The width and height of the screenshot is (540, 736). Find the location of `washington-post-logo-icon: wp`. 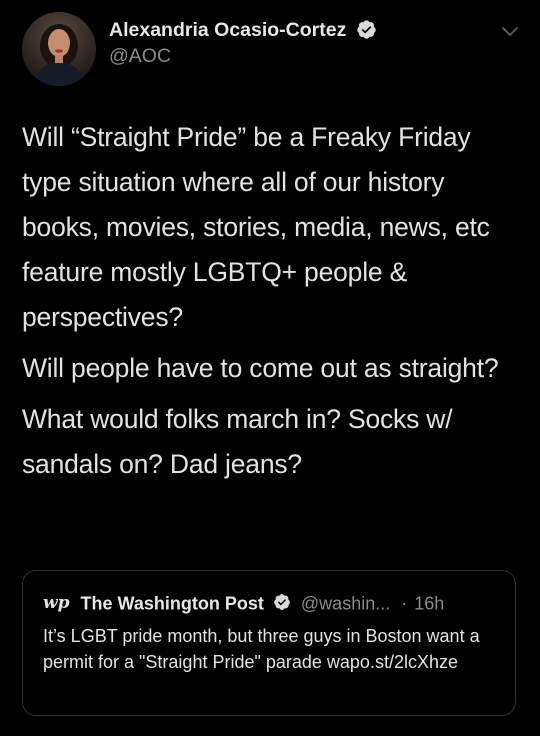

washington-post-logo-icon: wp is located at coordinates (56, 603).